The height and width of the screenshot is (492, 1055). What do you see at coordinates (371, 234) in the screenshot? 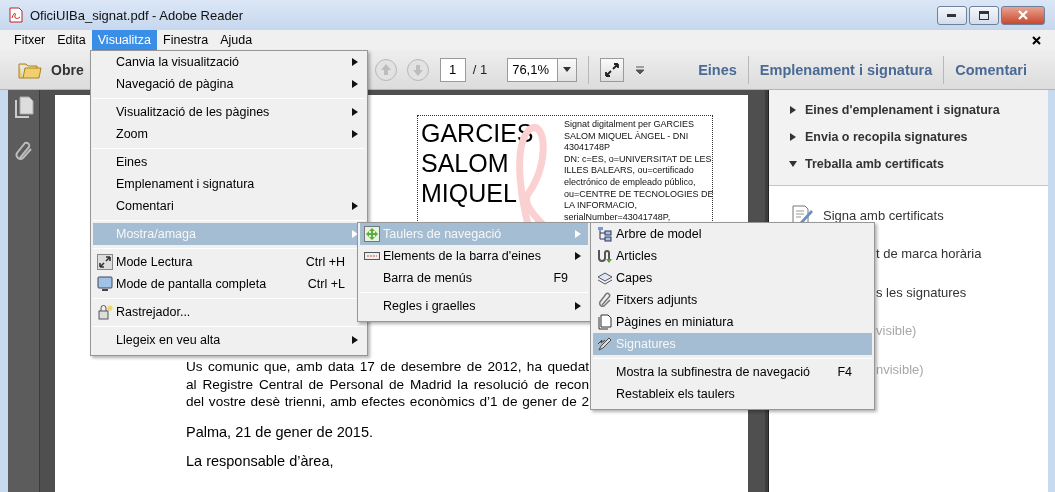
I see `move-icon` at bounding box center [371, 234].